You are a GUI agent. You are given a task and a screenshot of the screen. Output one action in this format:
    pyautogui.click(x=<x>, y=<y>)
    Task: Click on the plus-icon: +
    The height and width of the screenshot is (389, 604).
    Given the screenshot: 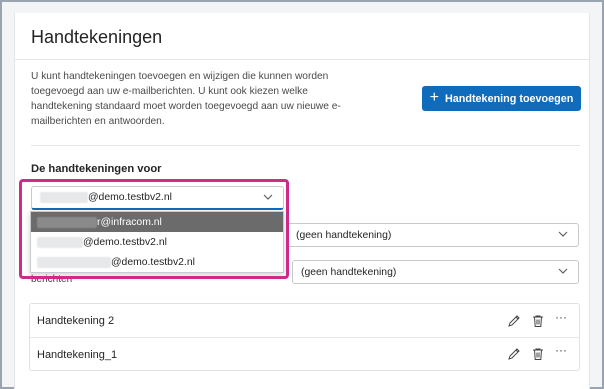 What is the action you would take?
    pyautogui.click(x=434, y=97)
    